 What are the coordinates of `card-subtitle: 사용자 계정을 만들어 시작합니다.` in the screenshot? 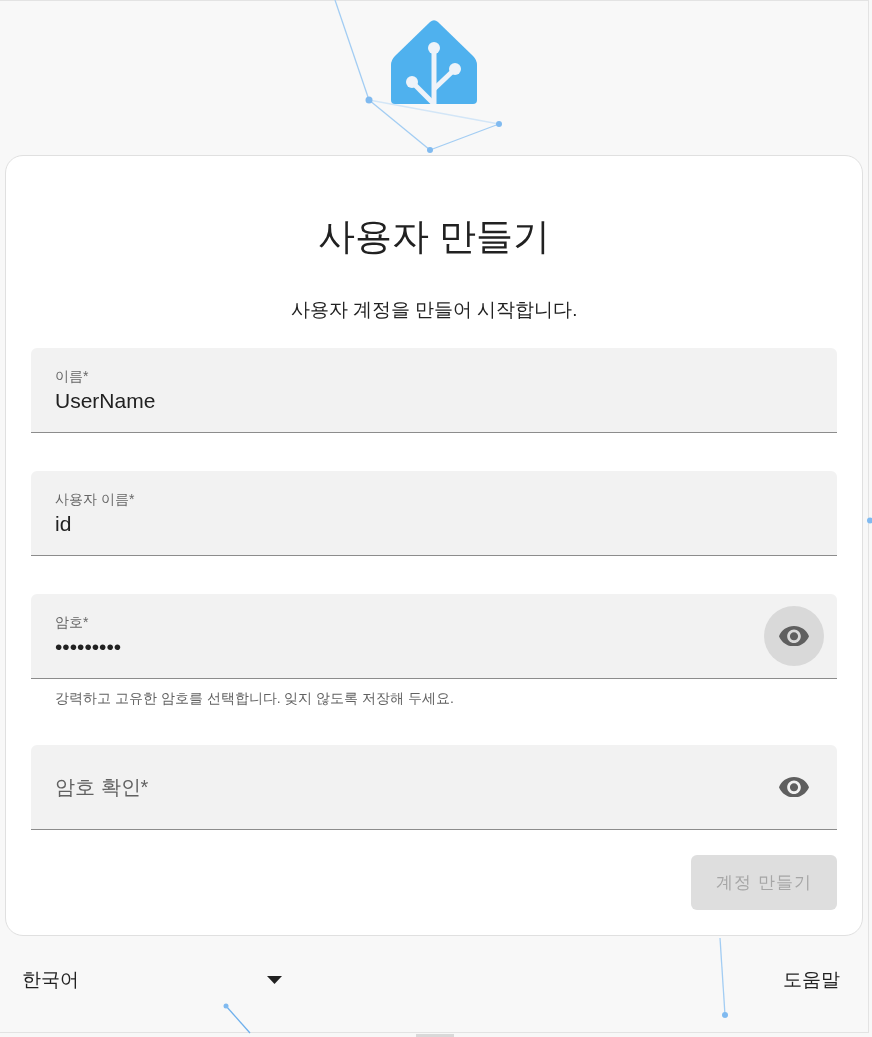 It's located at (434, 310).